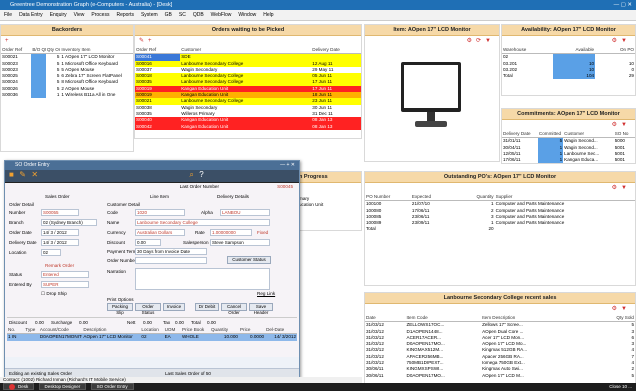 Image resolution: width=636 pixels, height=391 pixels. Describe the element at coordinates (79, 15) in the screenshot. I see `menu-view: View` at that location.